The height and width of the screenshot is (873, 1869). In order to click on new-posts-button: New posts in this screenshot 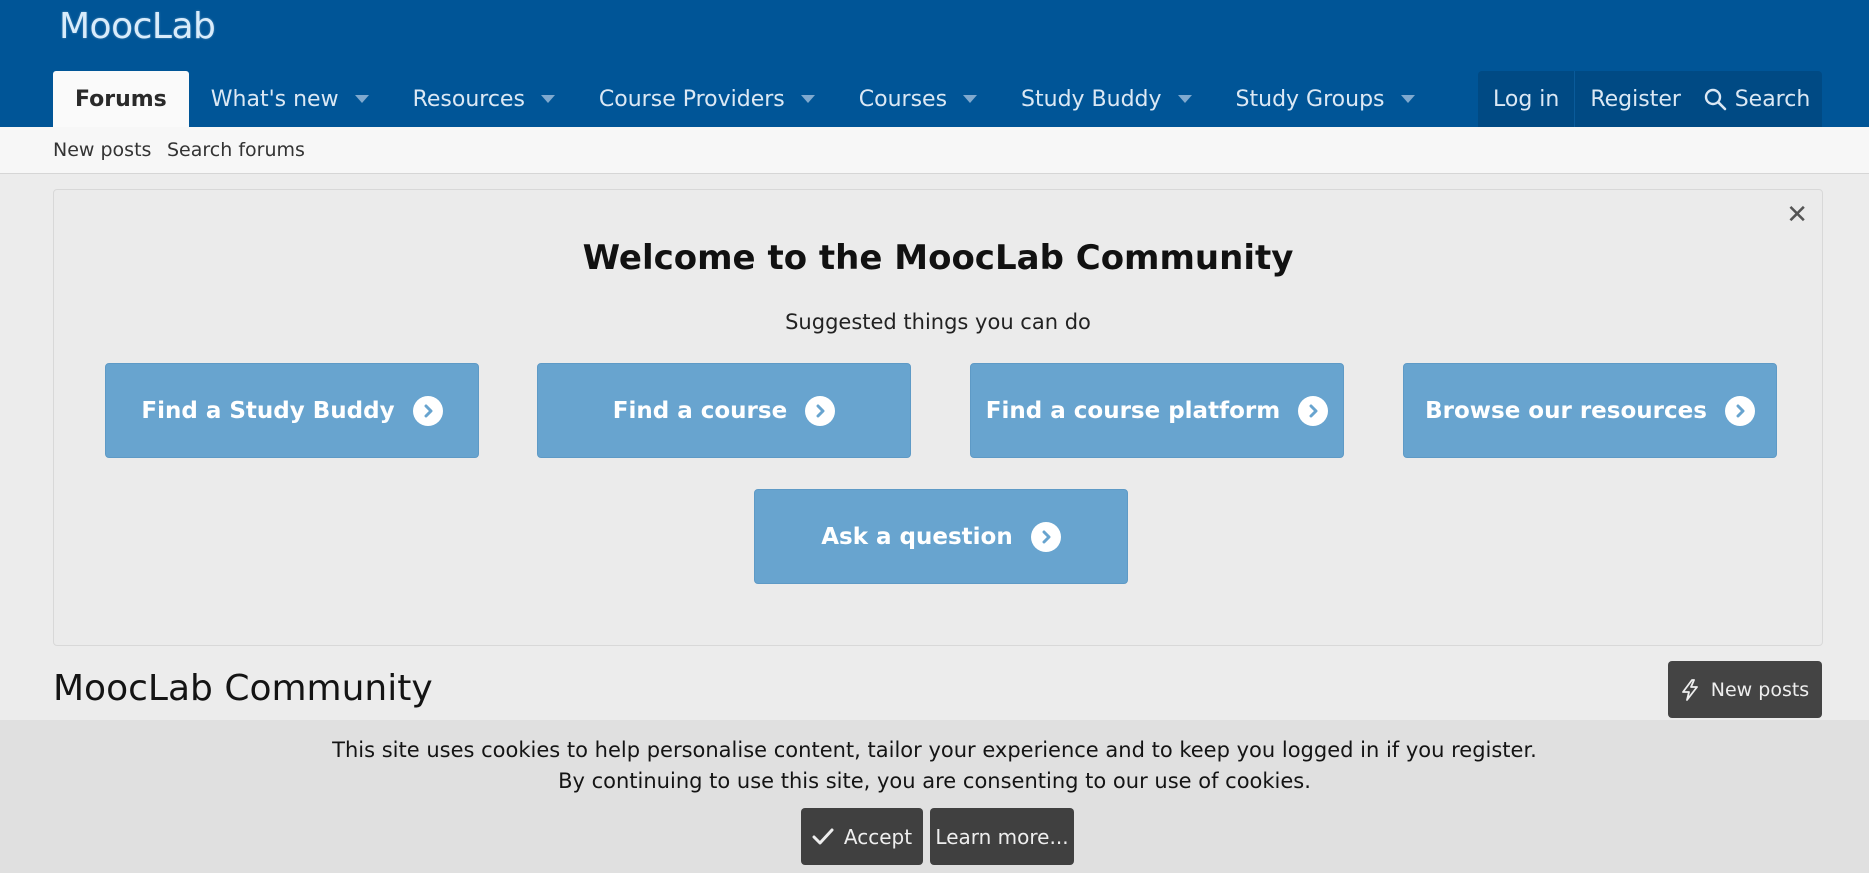, I will do `click(1745, 689)`.